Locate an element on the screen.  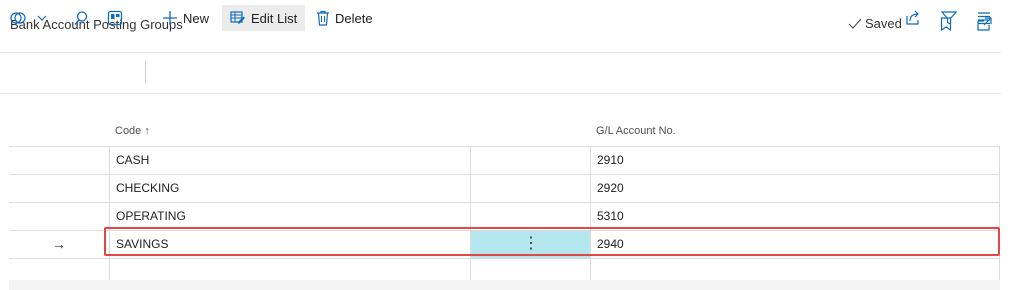
more-options-icon: ⋮ is located at coordinates (531, 244).